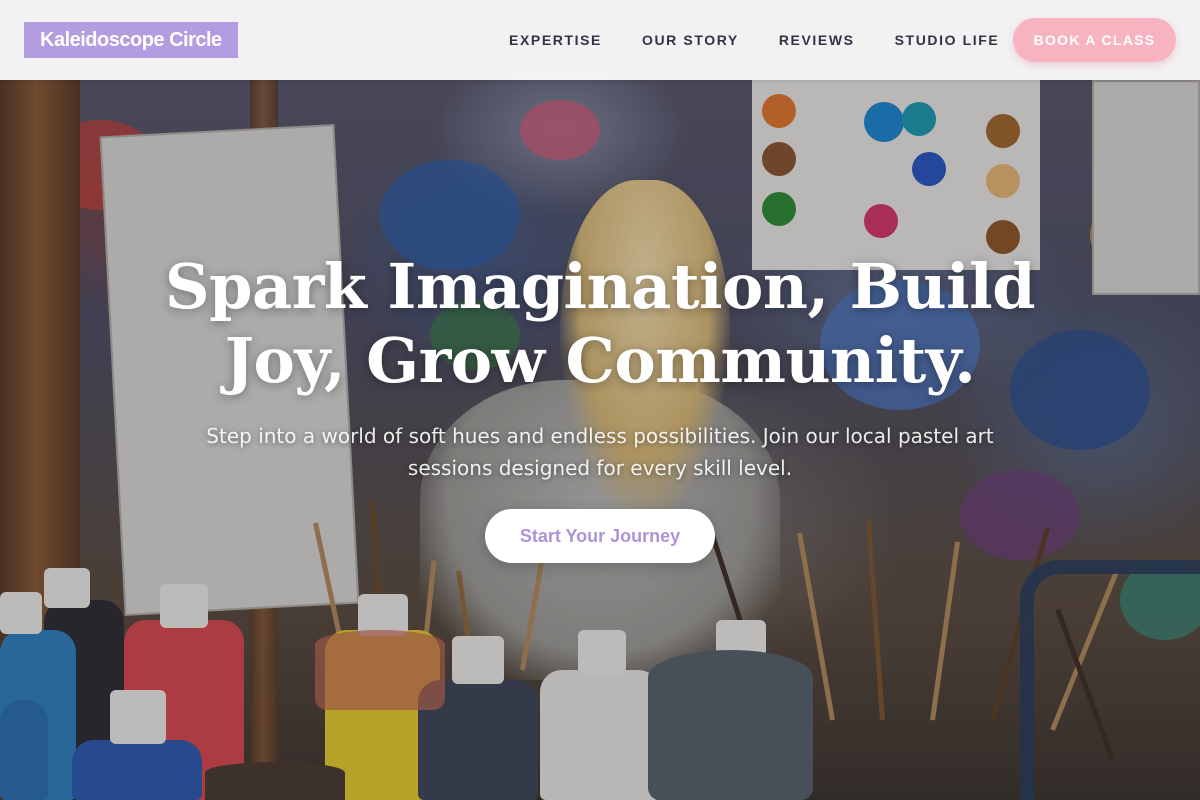 This screenshot has height=800, width=1200. Describe the element at coordinates (1094, 40) in the screenshot. I see `book-a-class-button: BOOK A CLASS` at that location.